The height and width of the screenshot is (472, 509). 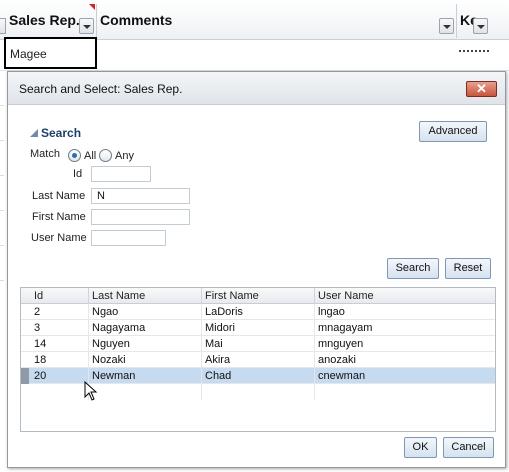 What do you see at coordinates (45, 154) in the screenshot?
I see `match-label: Match` at bounding box center [45, 154].